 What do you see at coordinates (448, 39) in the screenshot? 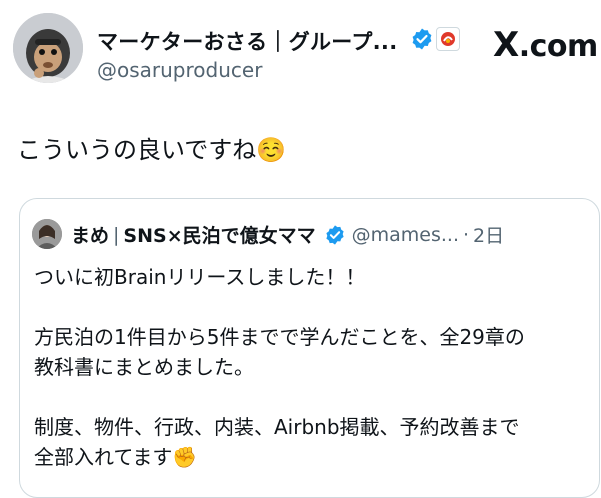
I see `affiliate-badge-icon` at bounding box center [448, 39].